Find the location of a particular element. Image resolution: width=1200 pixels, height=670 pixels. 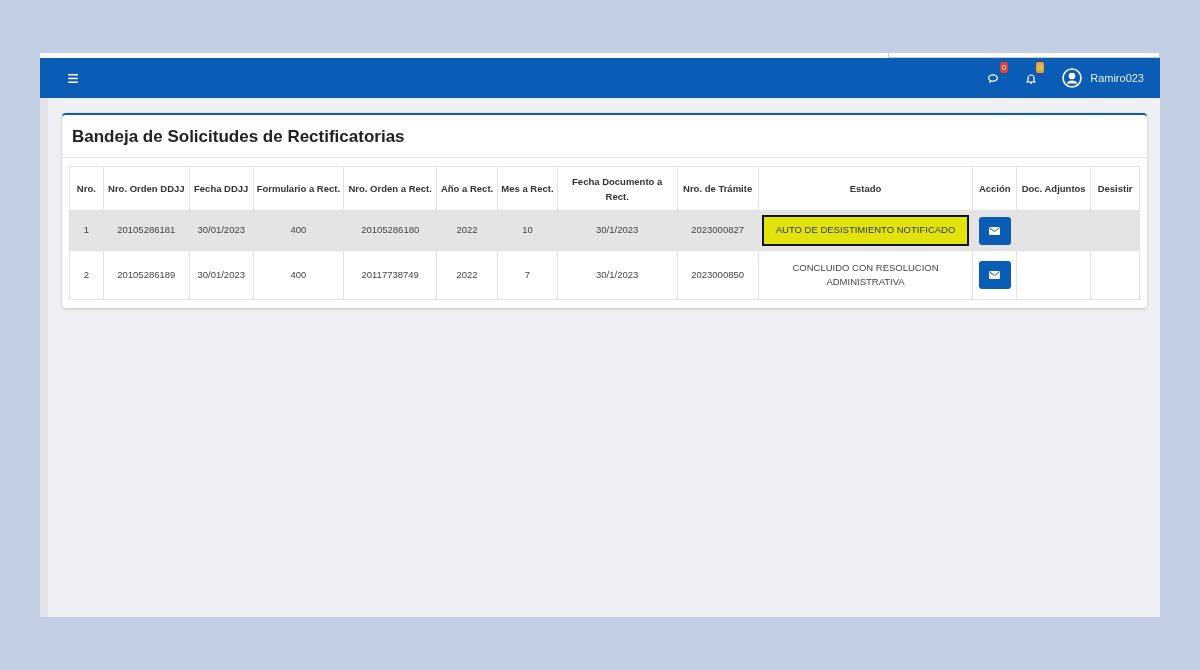

status-text: CONCLUIDO CON RESOLUCION ADMINISTRATIVA is located at coordinates (865, 274).